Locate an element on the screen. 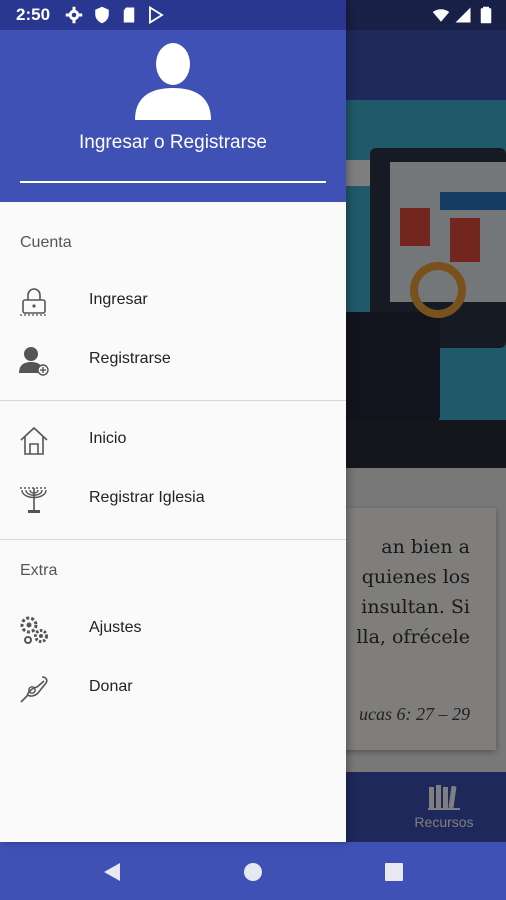 This screenshot has width=506, height=900. menu-item-label: Registrar Iglesia is located at coordinates (147, 497).